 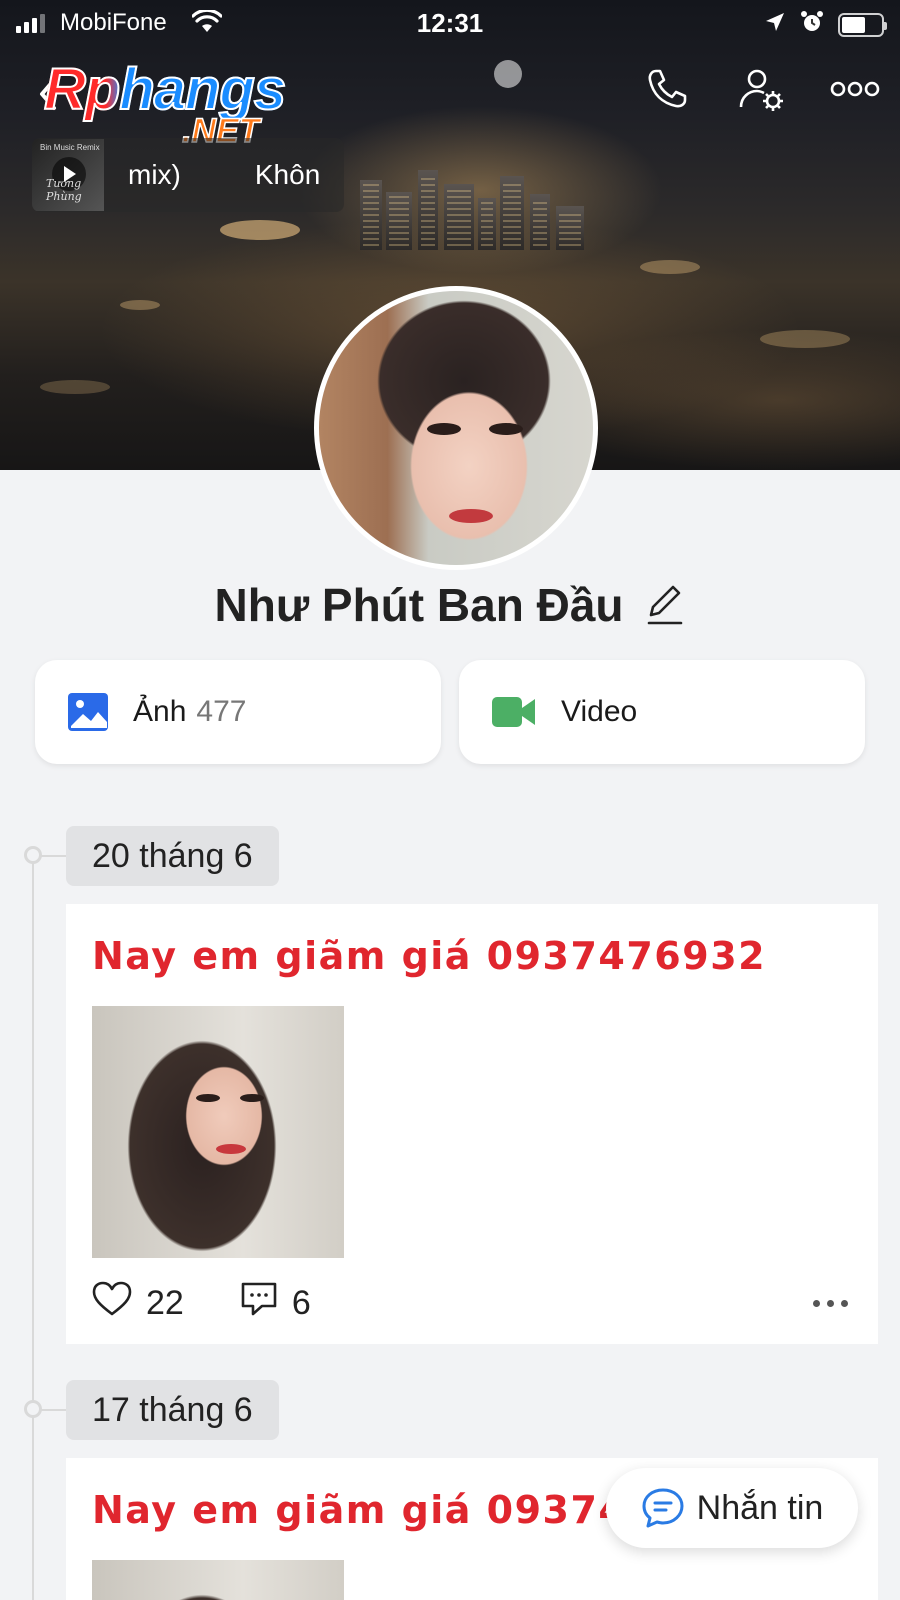 I want to click on call-button, so click(x=667, y=89).